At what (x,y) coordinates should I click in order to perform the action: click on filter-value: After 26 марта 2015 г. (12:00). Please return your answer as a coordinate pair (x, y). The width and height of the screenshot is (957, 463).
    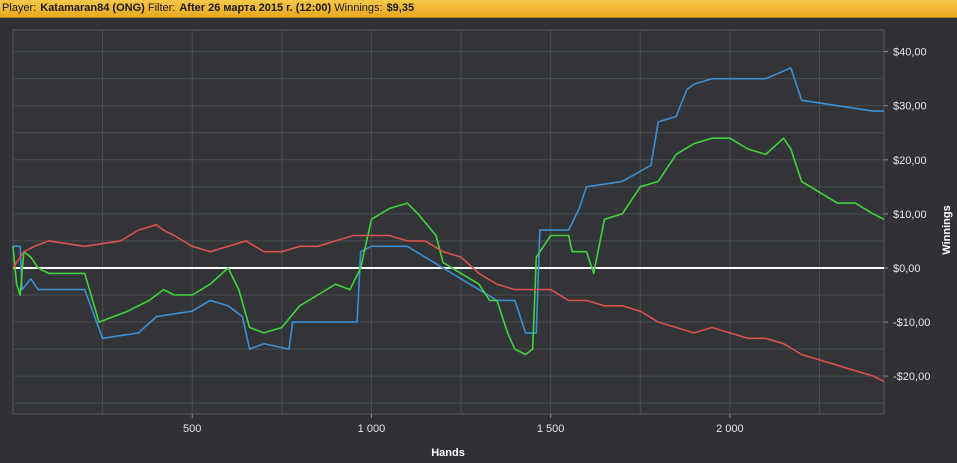
    Looking at the image, I should click on (255, 8).